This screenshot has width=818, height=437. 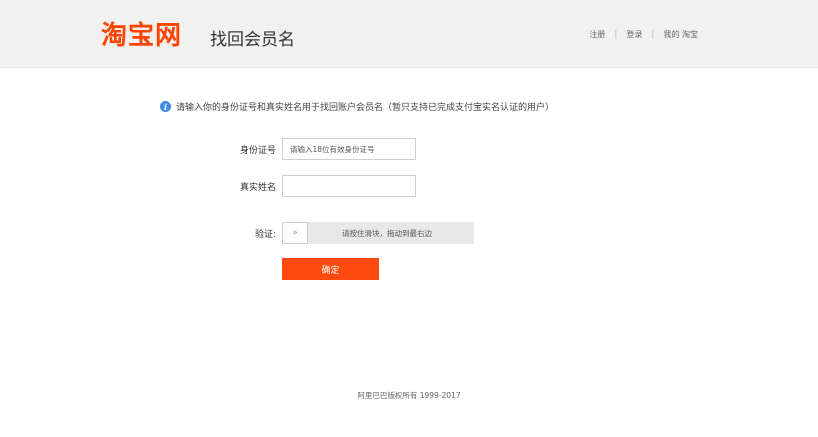 I want to click on slider-handle: », so click(x=295, y=233).